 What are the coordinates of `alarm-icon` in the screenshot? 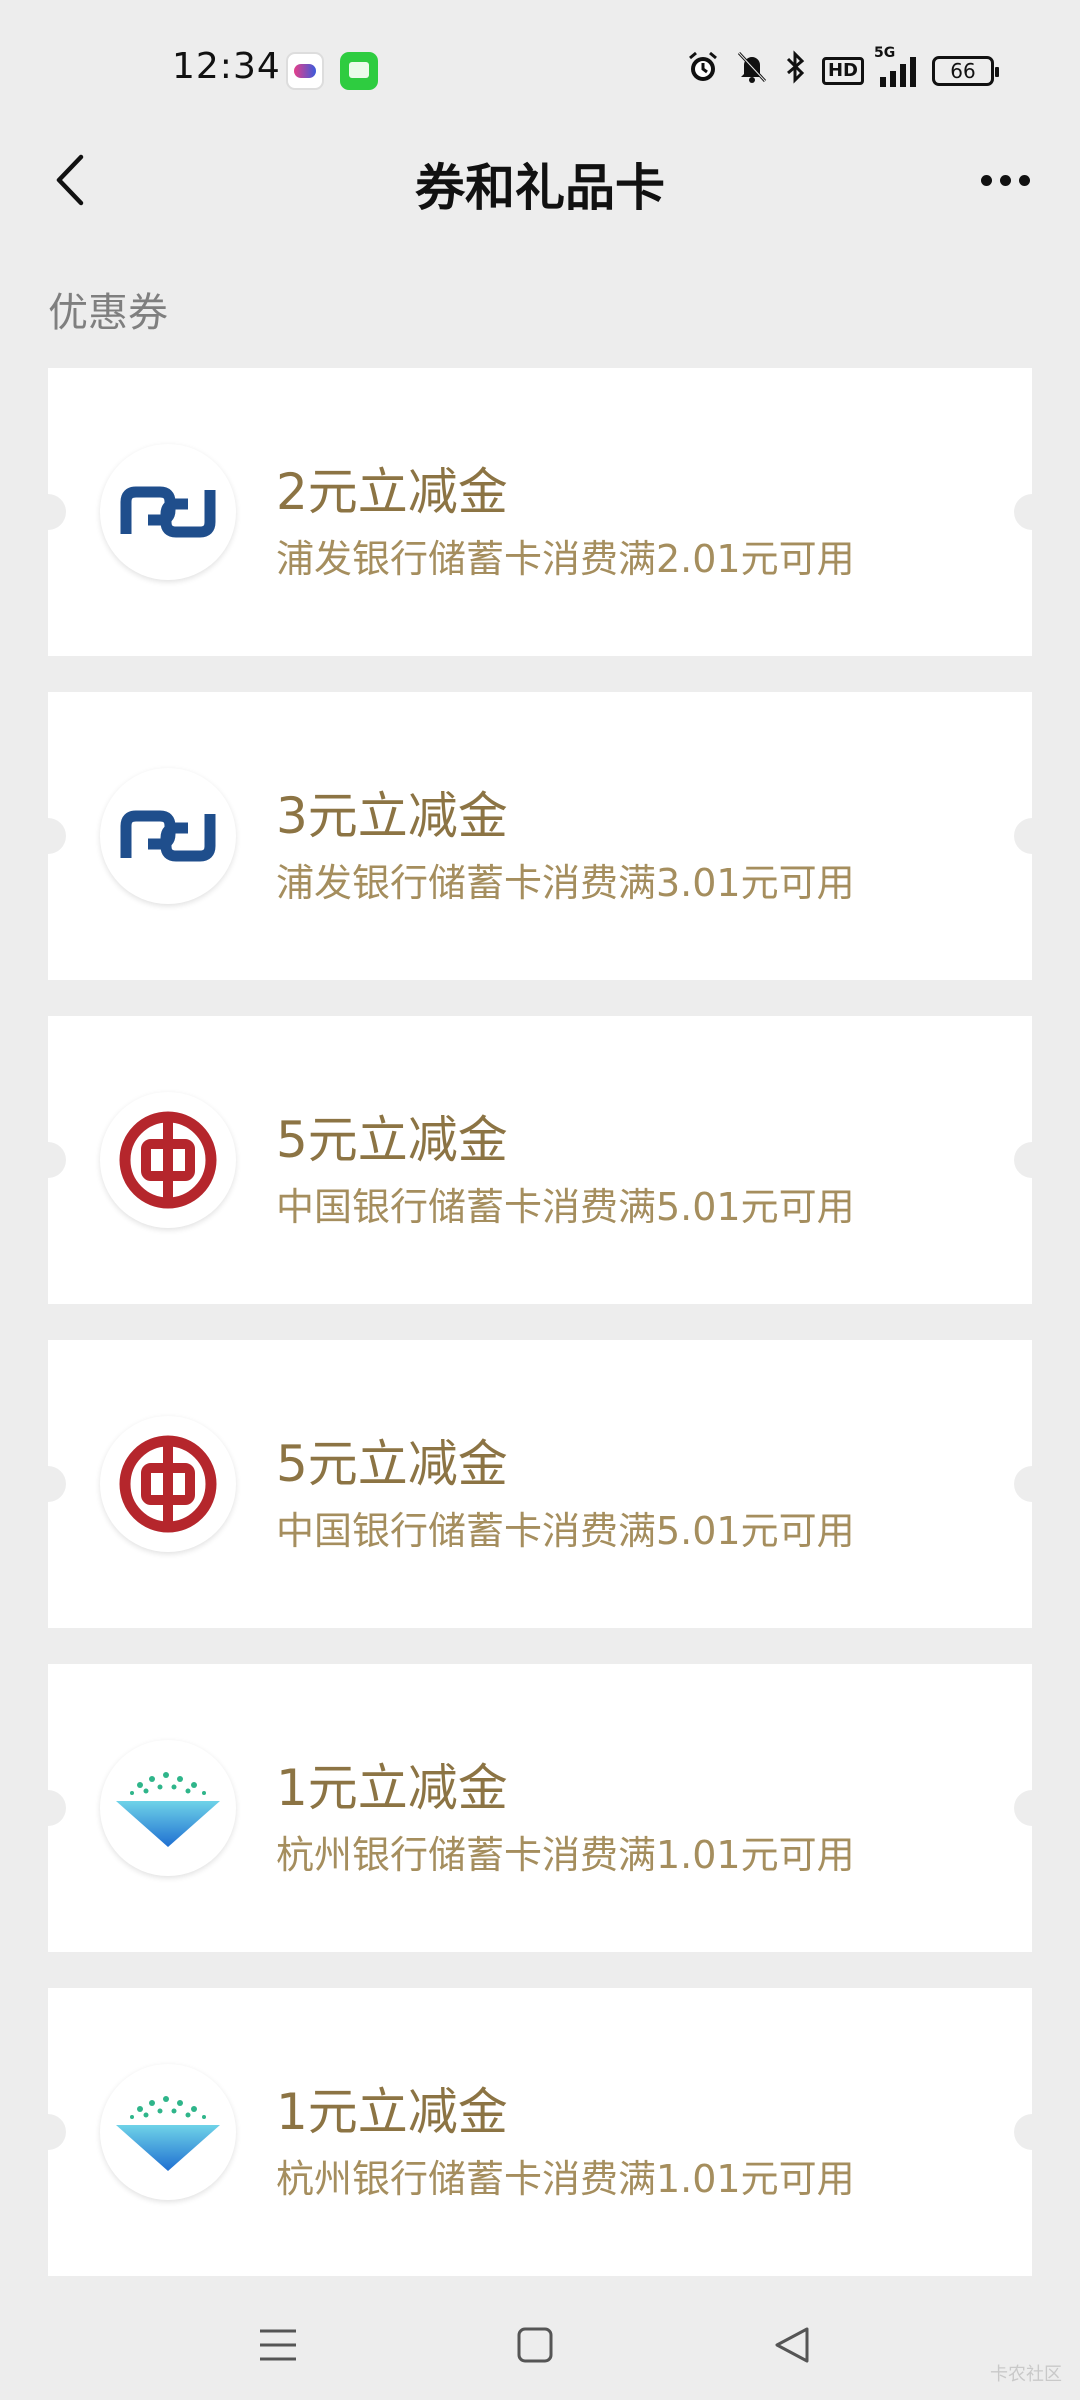 It's located at (703, 71).